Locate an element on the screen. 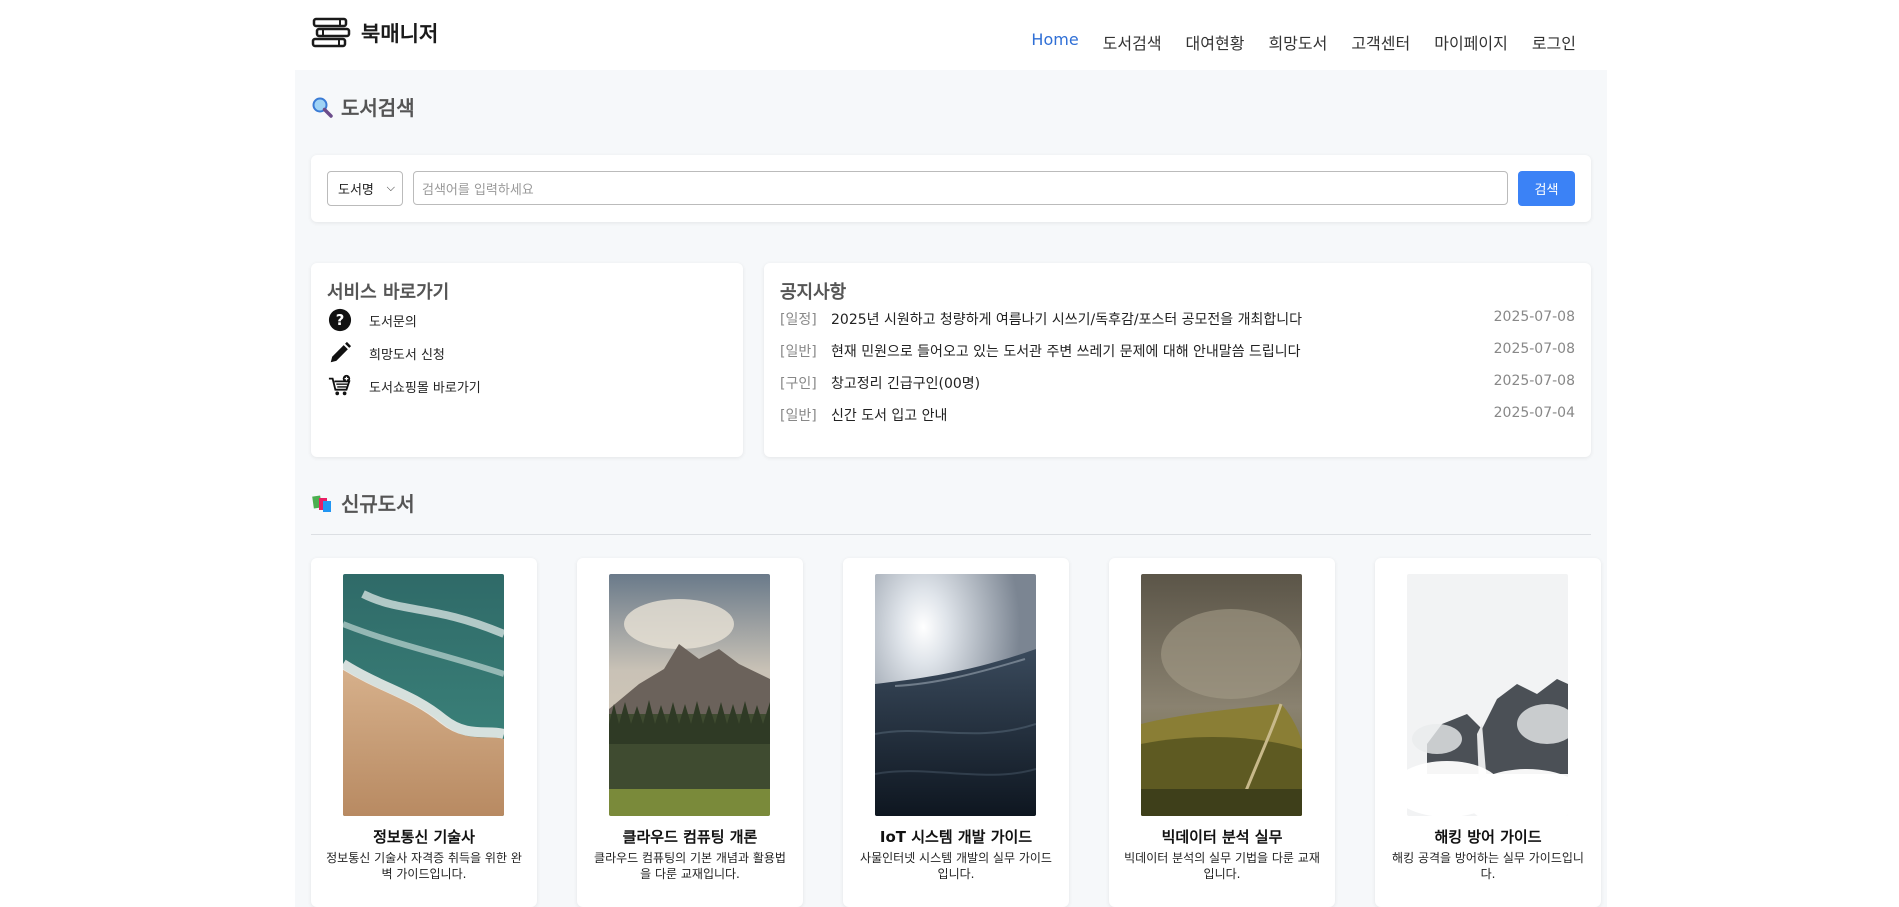 Image resolution: width=1899 pixels, height=907 pixels. book-card: IoT 시스템 개발 가이드 사물인터넷 시스템 개발의 실무 가이드입니다. is located at coordinates (956, 732).